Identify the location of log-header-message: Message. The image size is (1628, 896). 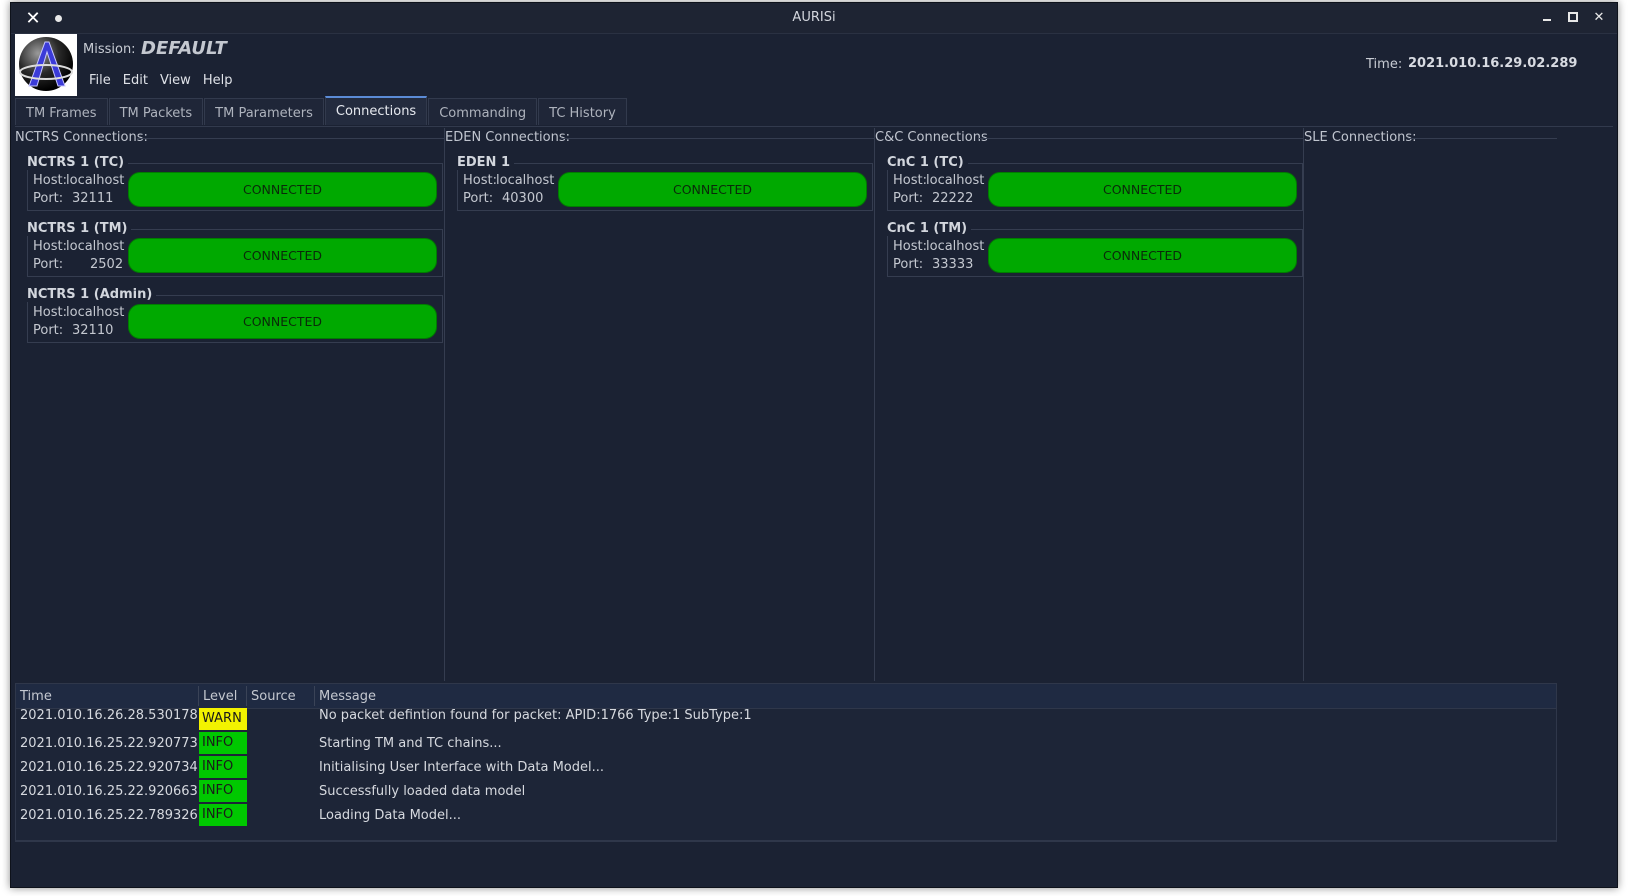
(347, 696).